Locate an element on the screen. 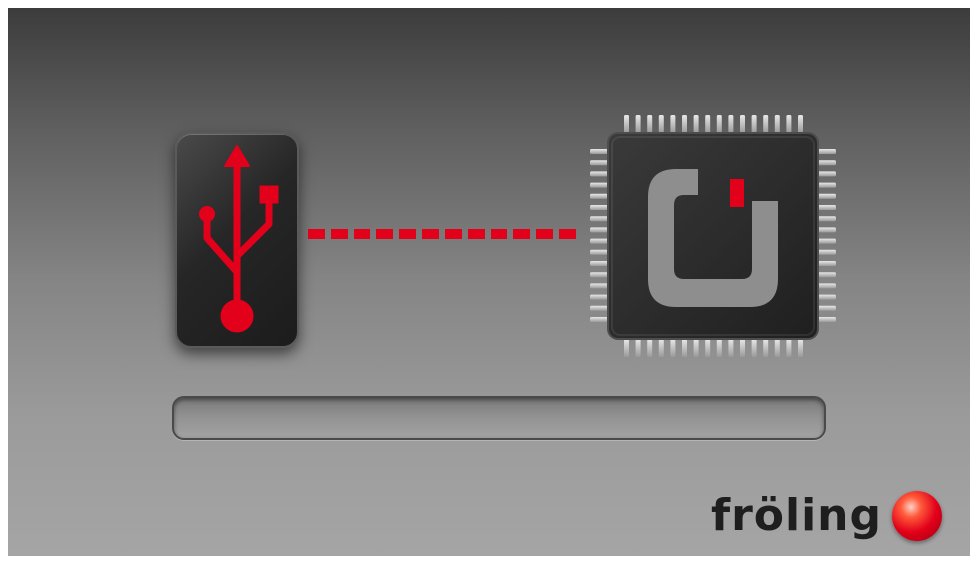 This screenshot has height=561, width=978. red-sphere-logo-icon is located at coordinates (917, 516).